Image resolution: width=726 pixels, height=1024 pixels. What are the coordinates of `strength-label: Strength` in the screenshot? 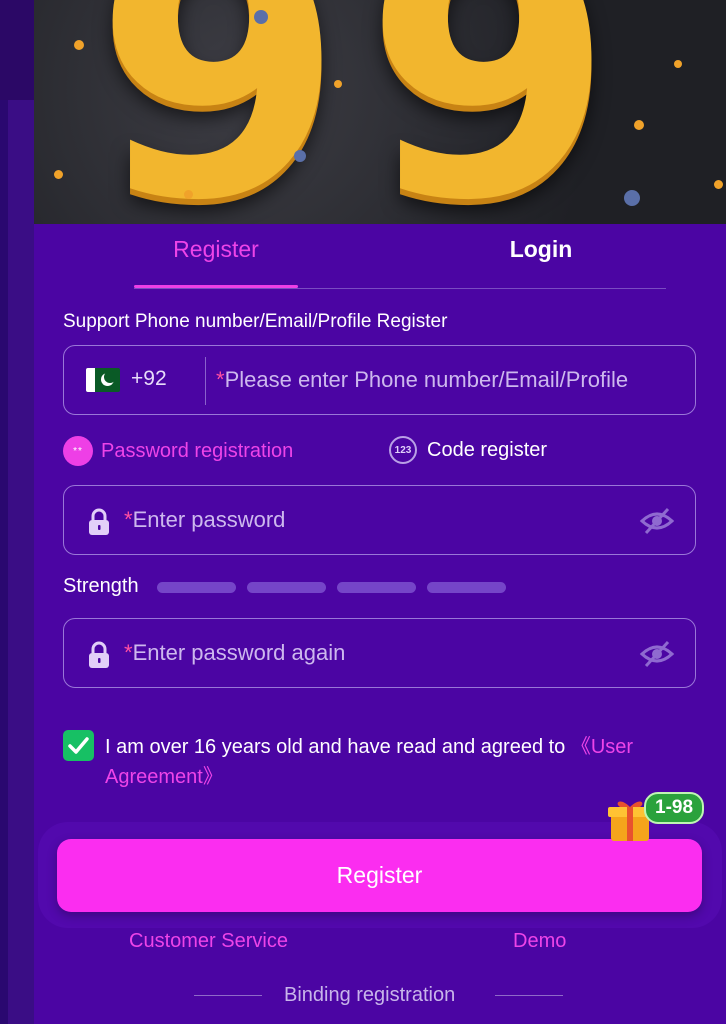 It's located at (101, 586).